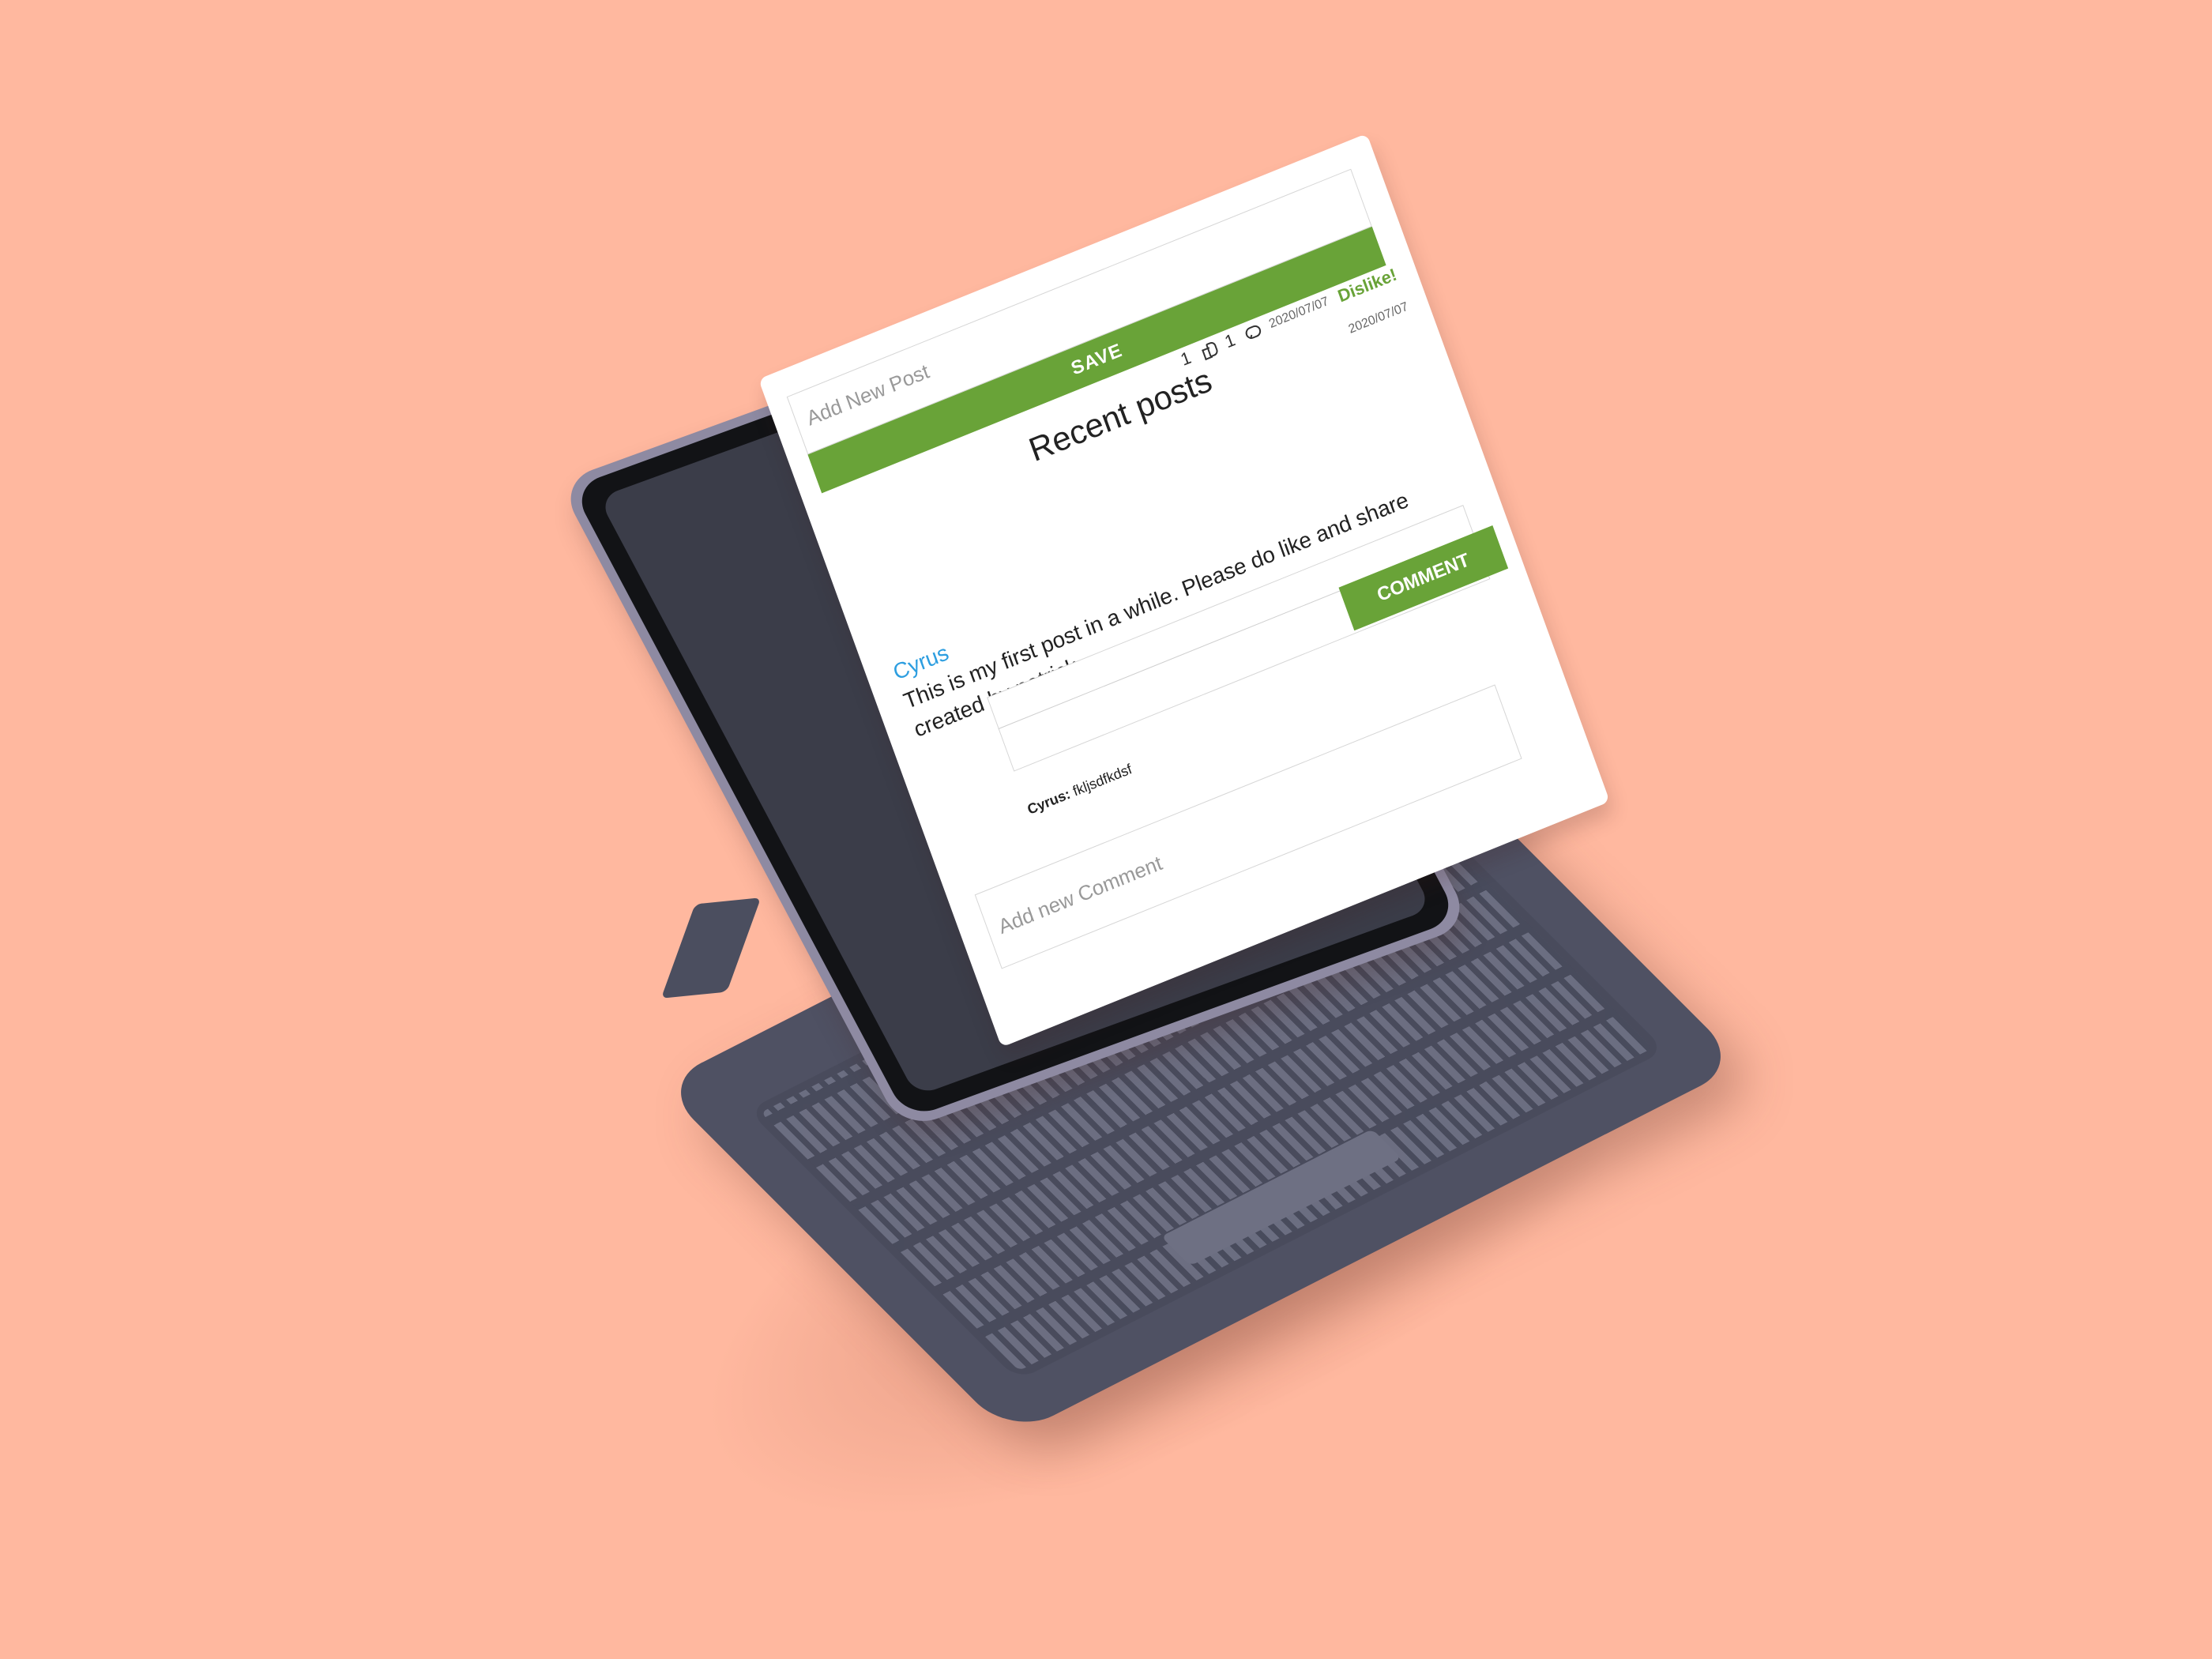  Describe the element at coordinates (1186, 359) in the screenshot. I see `like-count: 1` at that location.